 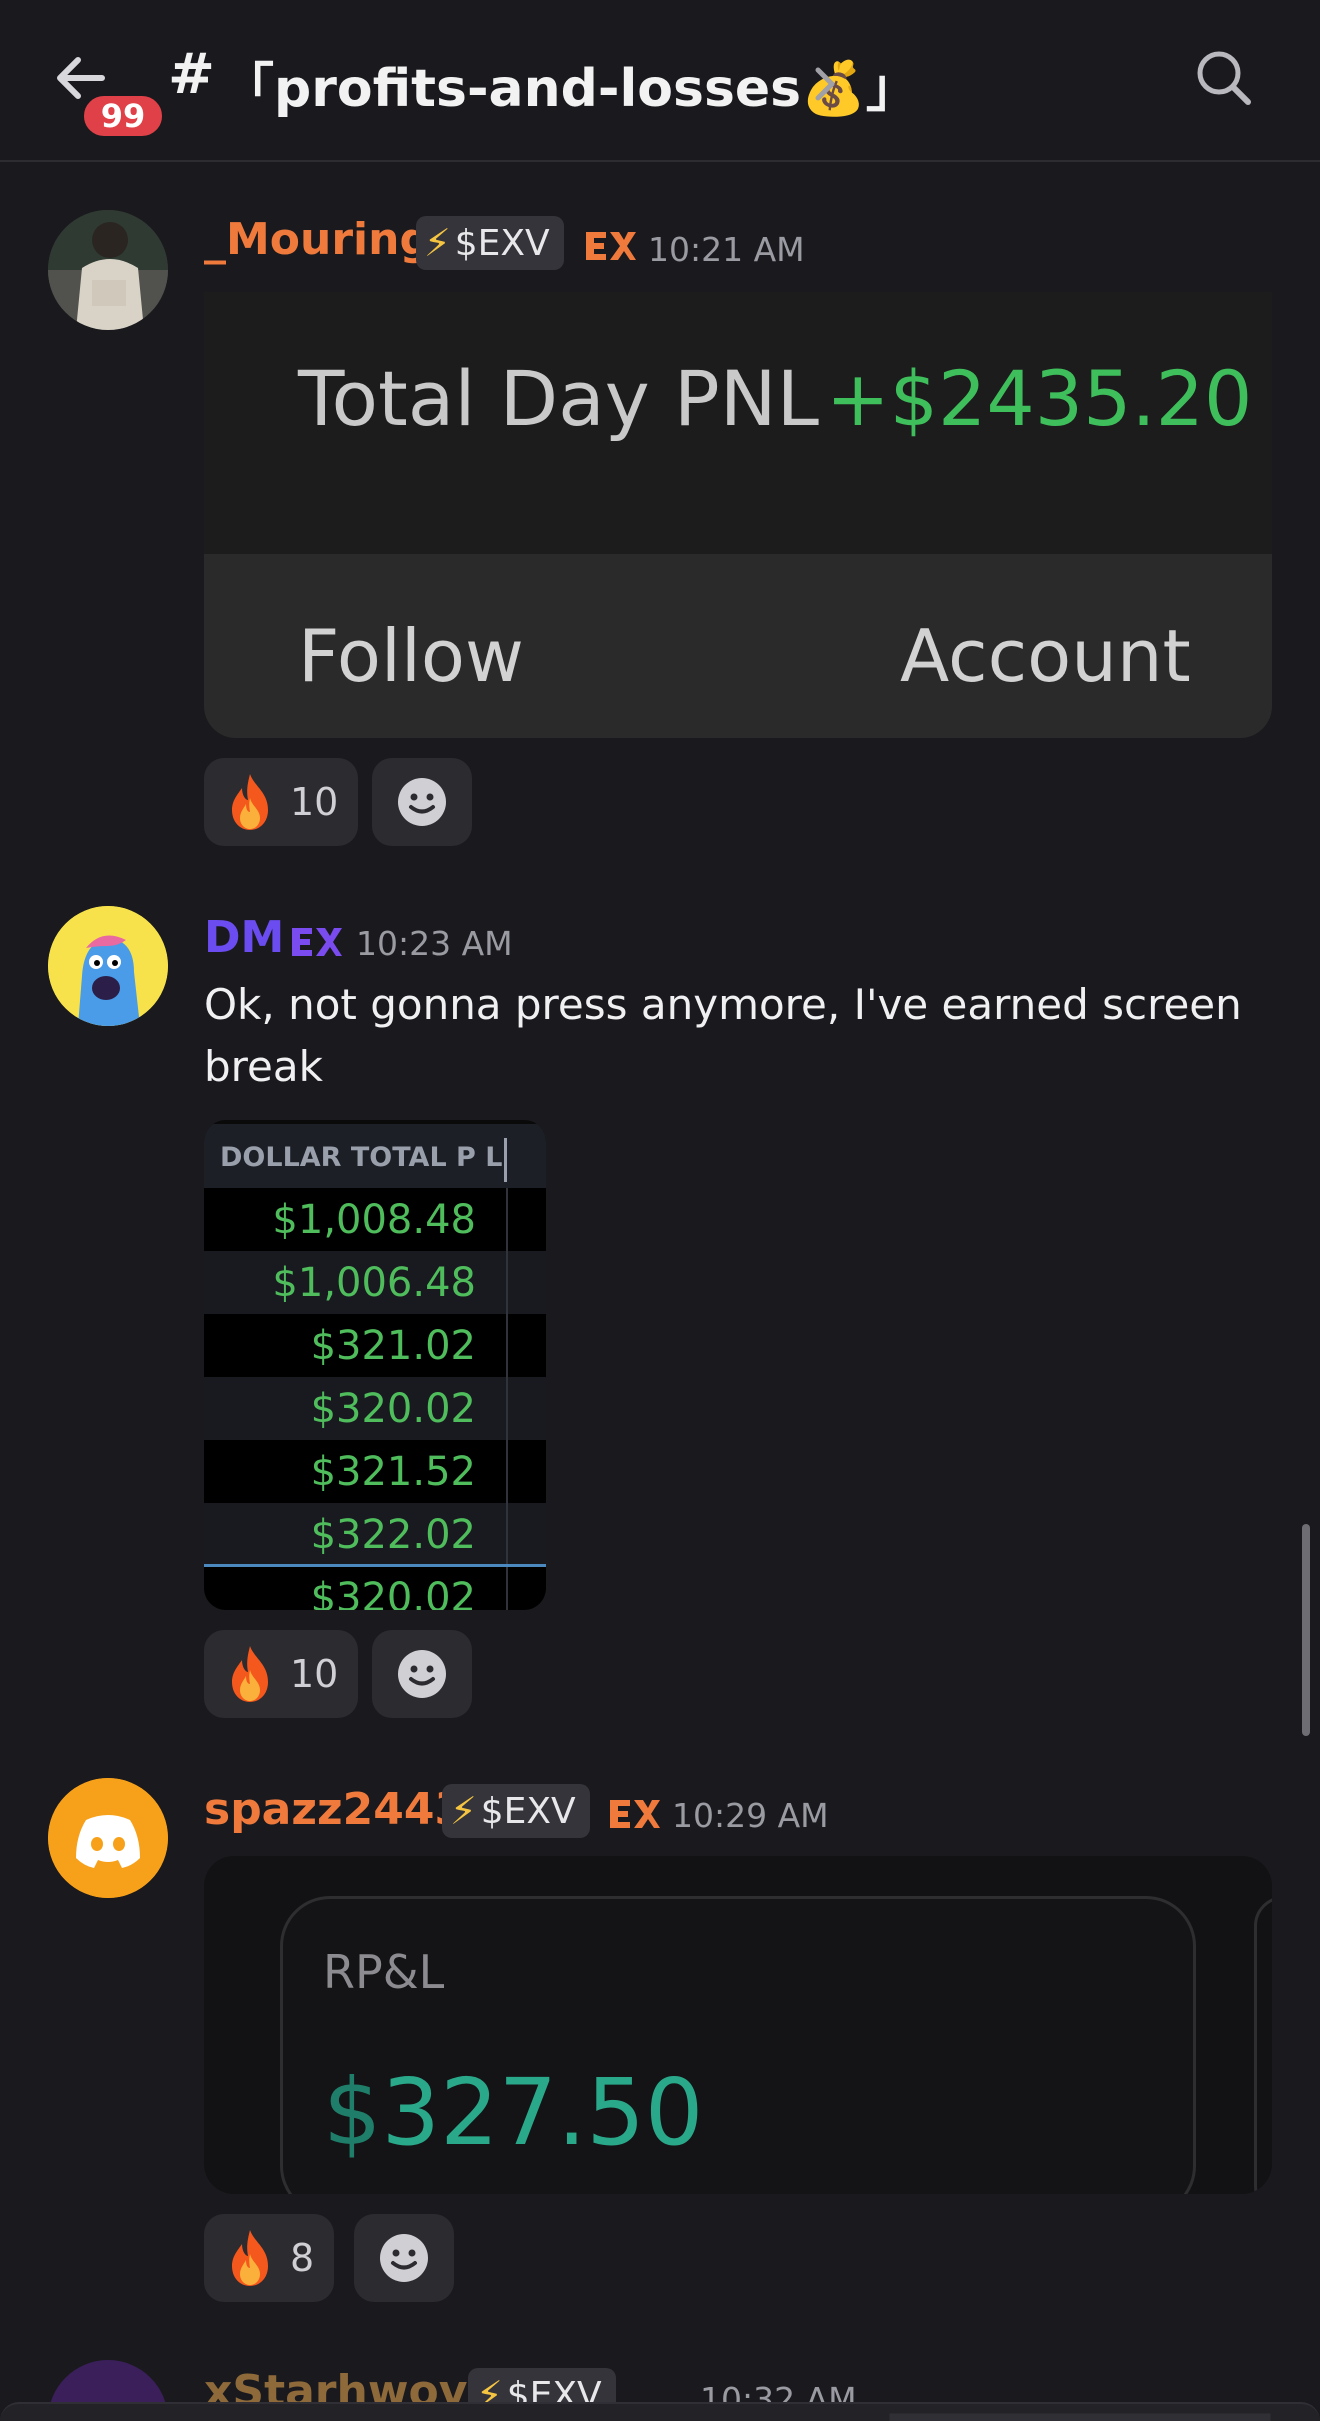 I want to click on table-header-label: DOLLAR TOTAL P L, so click(x=361, y=1157).